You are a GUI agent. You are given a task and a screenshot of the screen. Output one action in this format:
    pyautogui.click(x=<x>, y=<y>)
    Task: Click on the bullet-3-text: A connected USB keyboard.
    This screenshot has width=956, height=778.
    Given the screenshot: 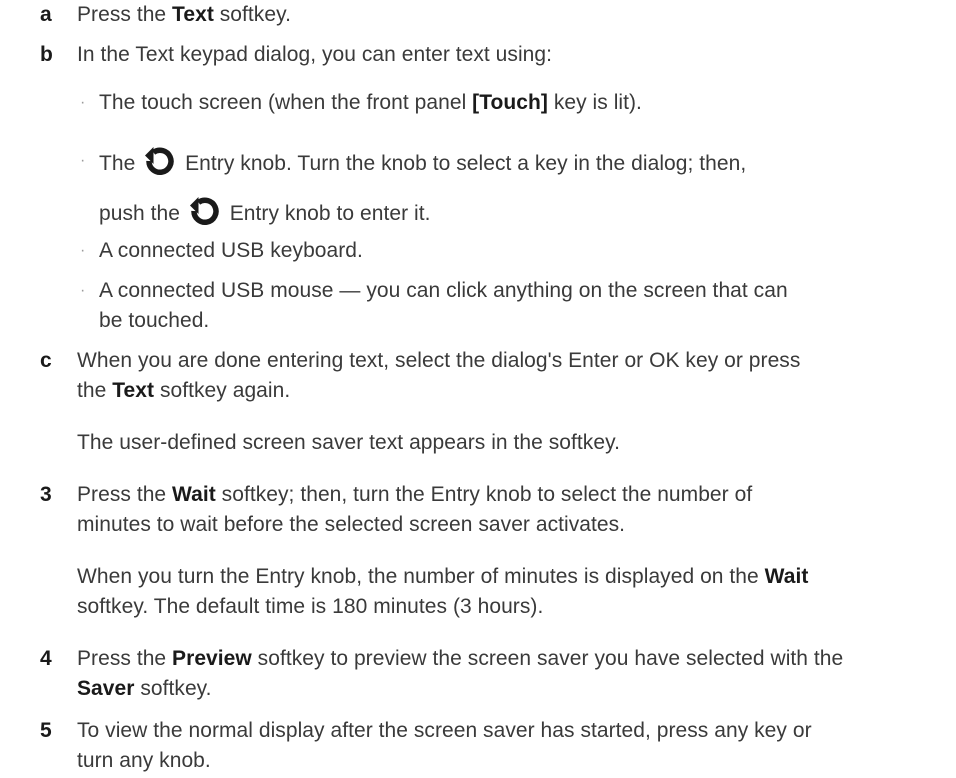 What is the action you would take?
    pyautogui.click(x=231, y=250)
    